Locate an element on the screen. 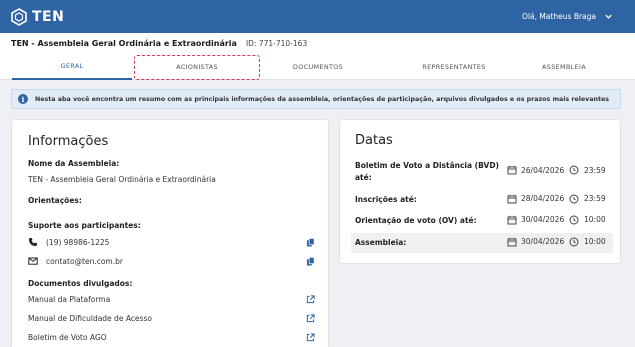 Image resolution: width=635 pixels, height=347 pixels. email-icon is located at coordinates (33, 261).